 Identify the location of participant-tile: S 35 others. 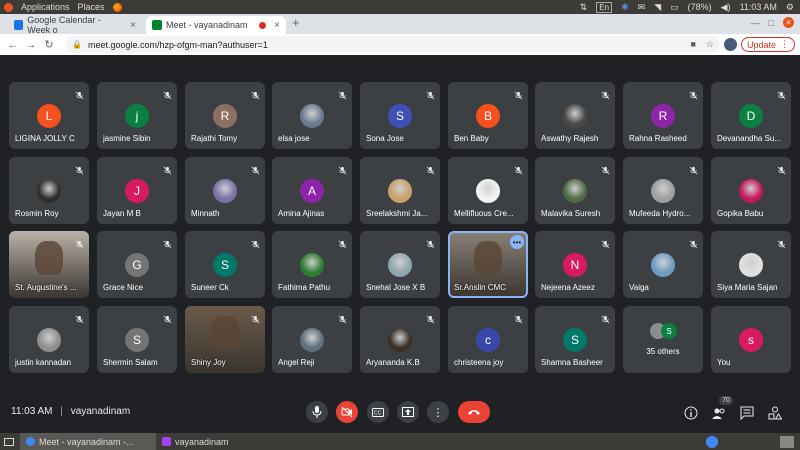
(663, 339).